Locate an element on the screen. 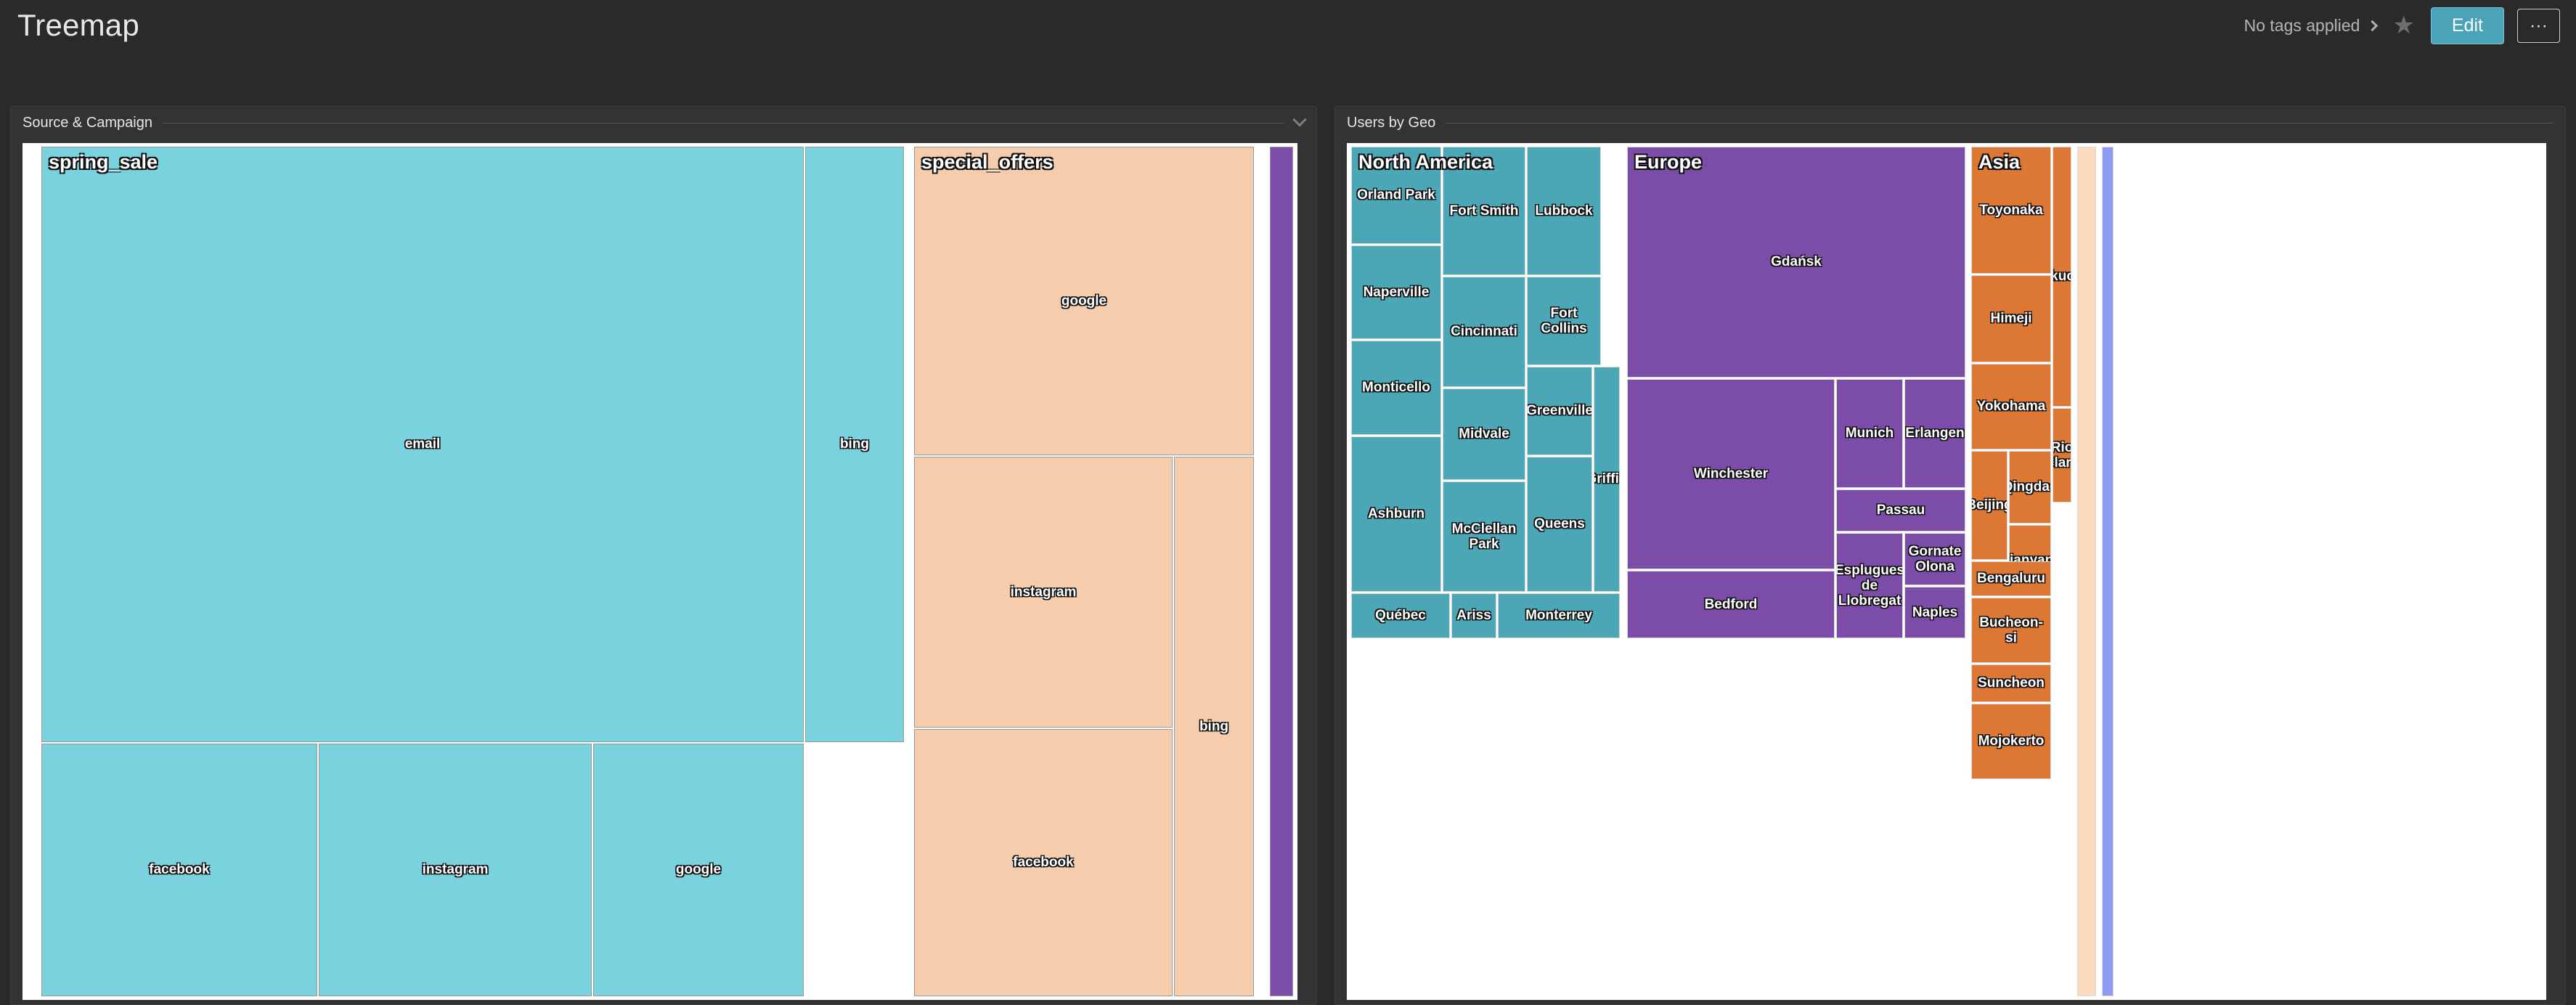 This screenshot has width=2576, height=1005. treemap-cell-label: Passau is located at coordinates (1900, 510).